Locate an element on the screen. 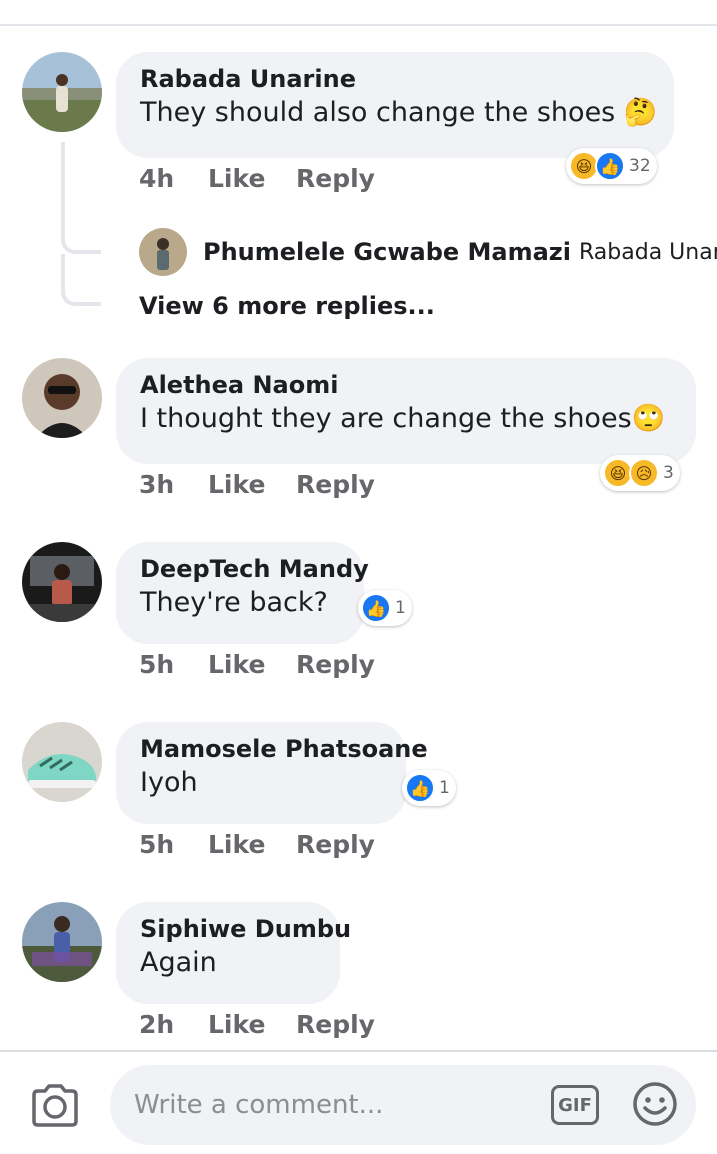  comment-text: They're back? is located at coordinates (234, 602).